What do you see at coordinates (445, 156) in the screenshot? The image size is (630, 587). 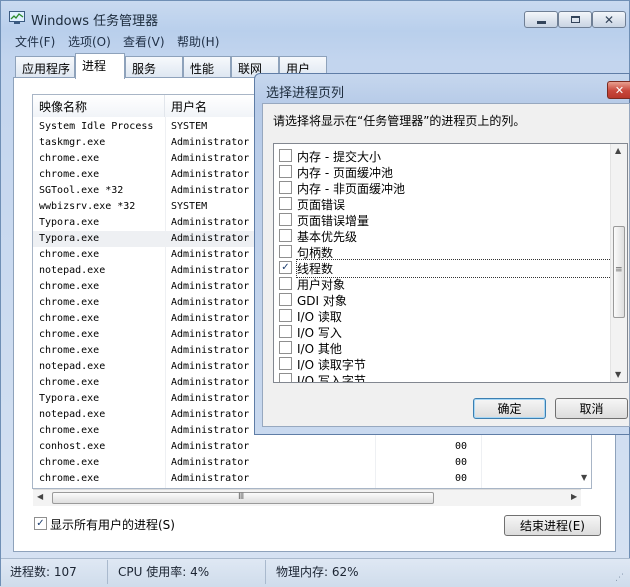 I see `column-option: 内存 - 提交大小` at bounding box center [445, 156].